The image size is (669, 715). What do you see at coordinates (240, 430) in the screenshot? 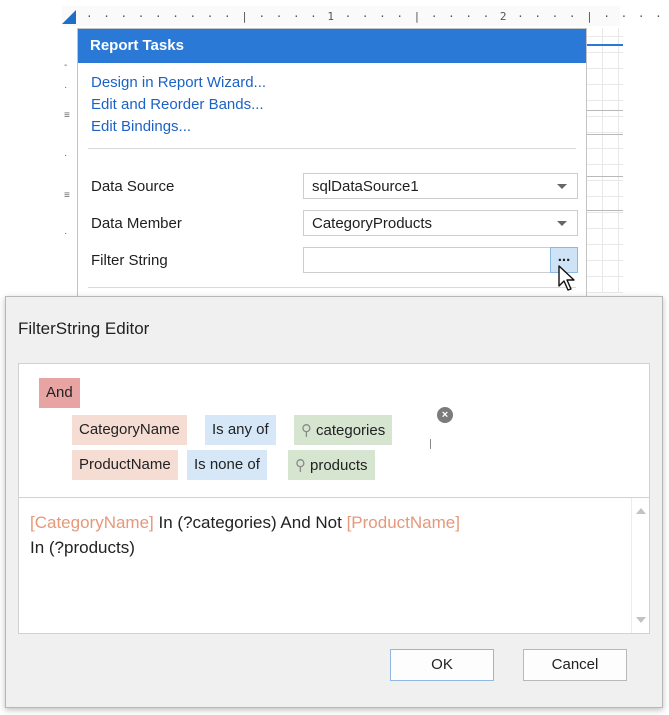
I see `condition-operator: Is any of` at bounding box center [240, 430].